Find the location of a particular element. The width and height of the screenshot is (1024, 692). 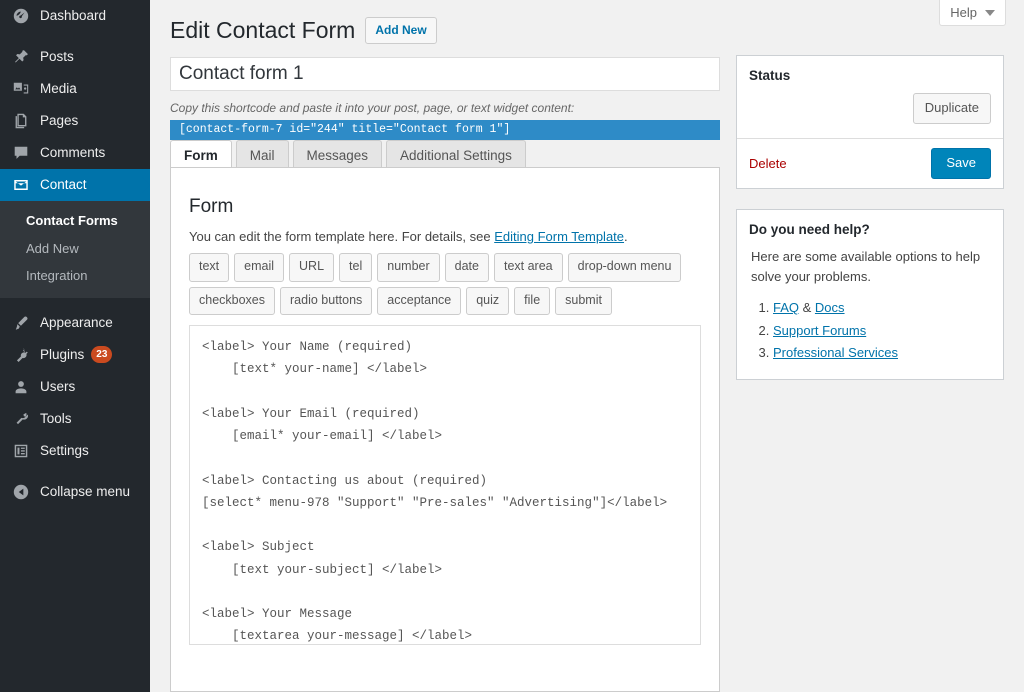

sidebar-item-pages: Pages is located at coordinates (75, 121).